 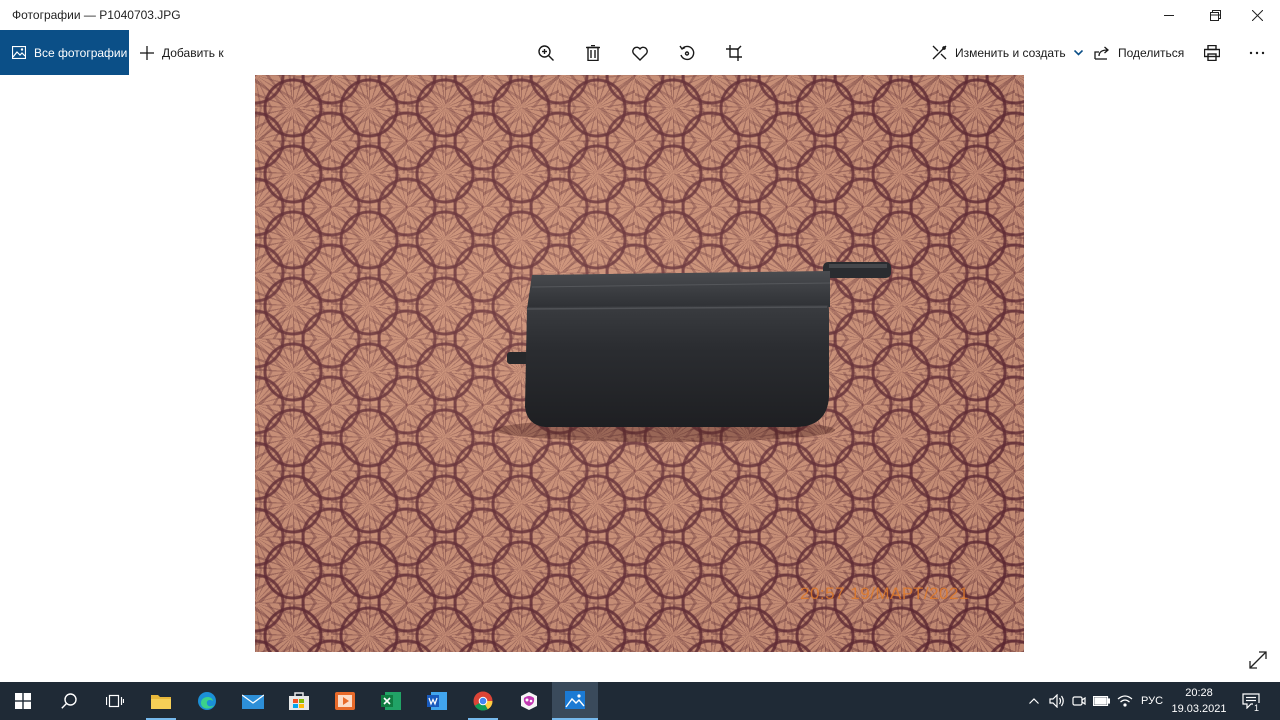 I want to click on paint3d-button, so click(x=529, y=701).